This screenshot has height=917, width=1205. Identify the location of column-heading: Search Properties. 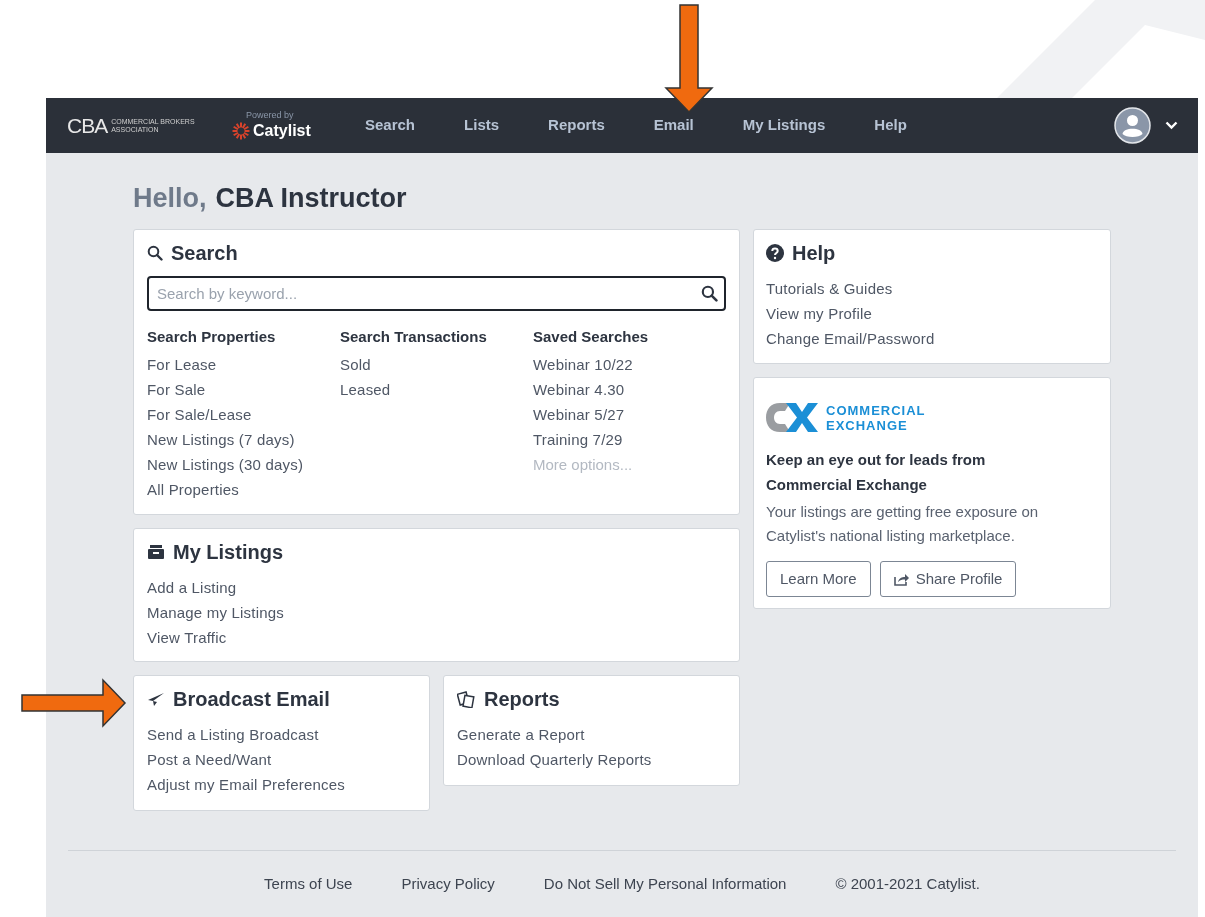
(212, 337).